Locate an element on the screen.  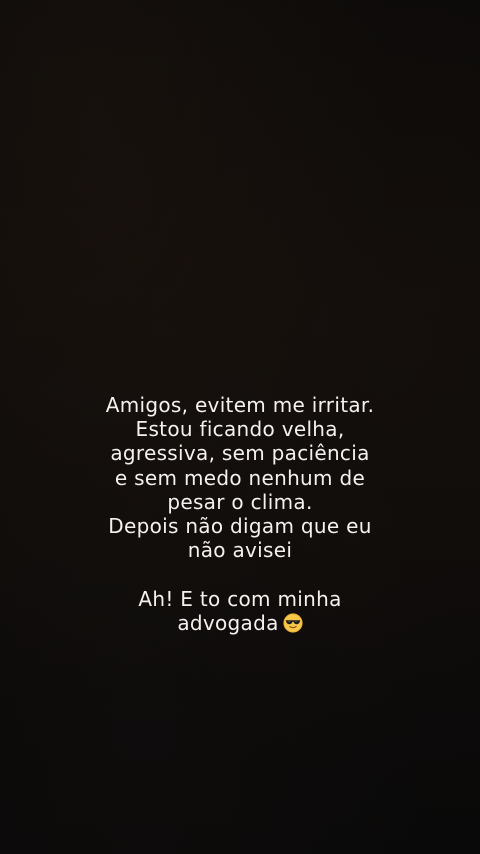
story-line: advogada is located at coordinates (228, 622).